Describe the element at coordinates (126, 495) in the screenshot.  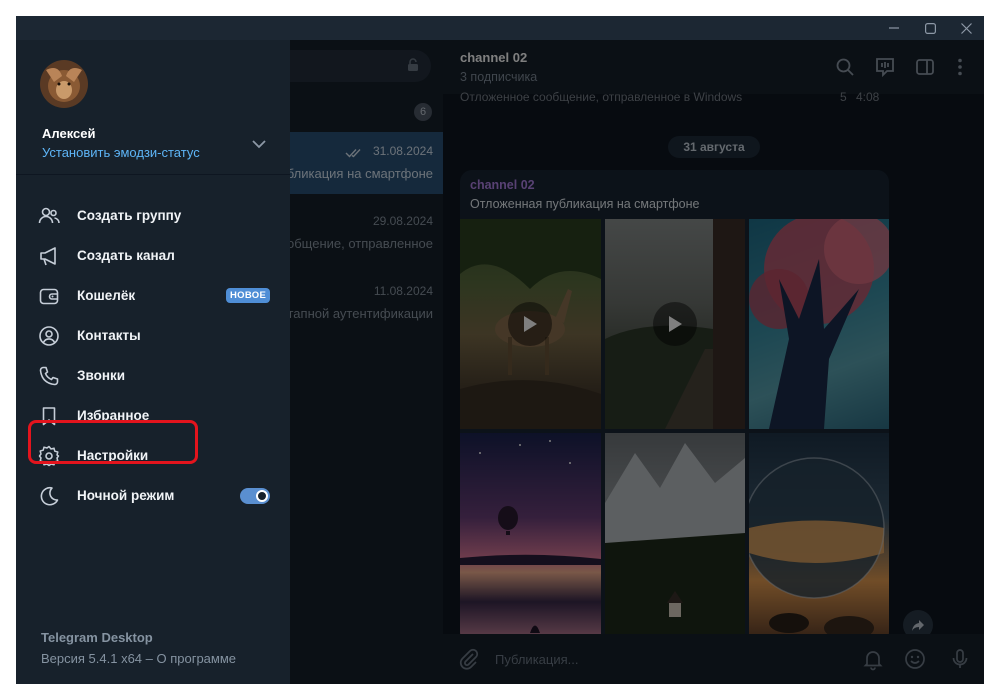
I see `menu-item-label: Ночной режим` at that location.